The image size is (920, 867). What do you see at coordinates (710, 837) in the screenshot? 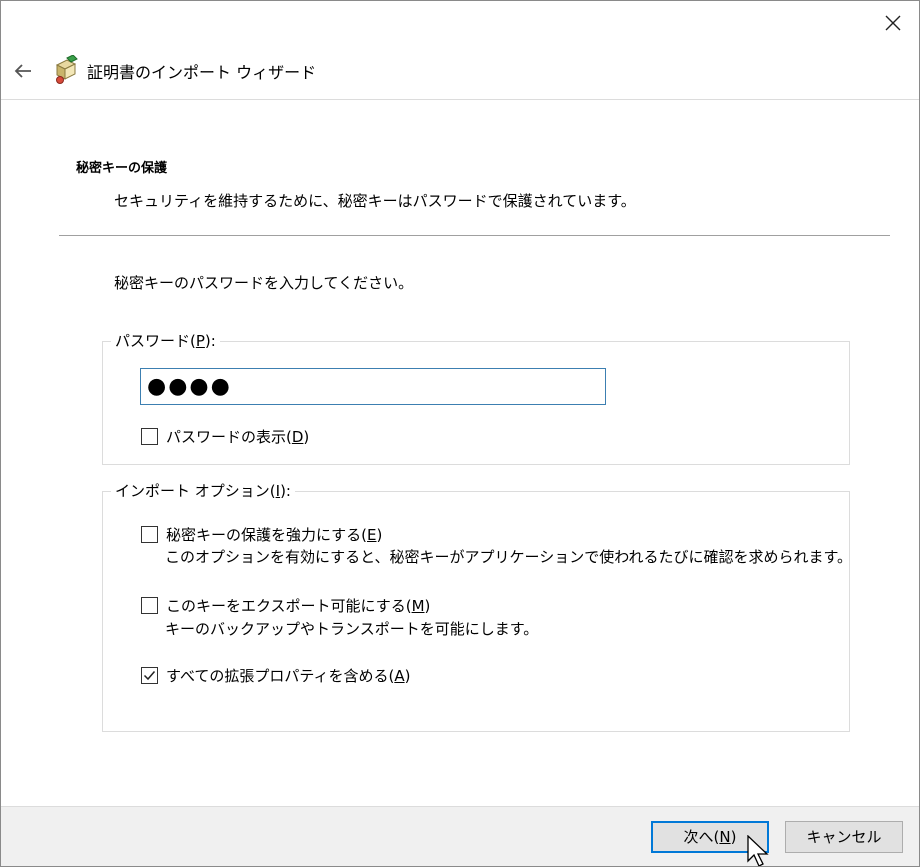
I see `next-button: 次へ(N)` at bounding box center [710, 837].